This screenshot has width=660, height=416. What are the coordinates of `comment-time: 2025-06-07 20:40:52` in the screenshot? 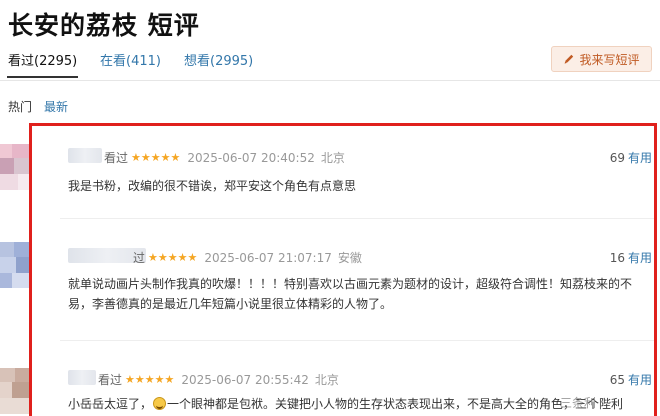 It's located at (251, 157).